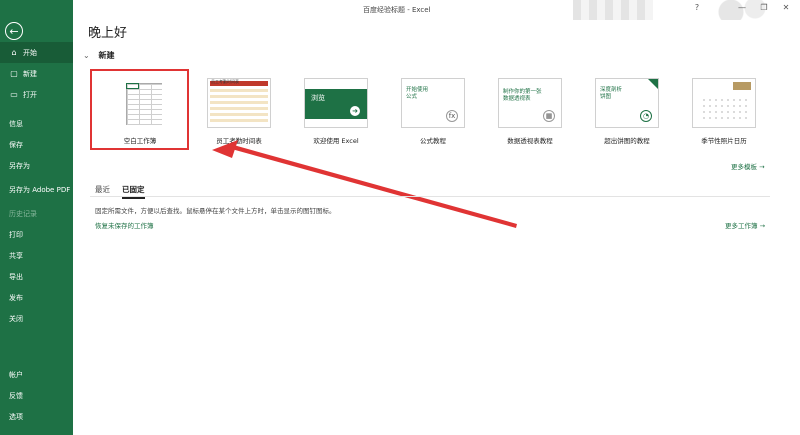 The image size is (800, 435). I want to click on pin-hint-text: 固定所需文件，方便以后查找。鼠标悬停在某个文件上方时，单击显示的图钉图标。, so click(215, 211).